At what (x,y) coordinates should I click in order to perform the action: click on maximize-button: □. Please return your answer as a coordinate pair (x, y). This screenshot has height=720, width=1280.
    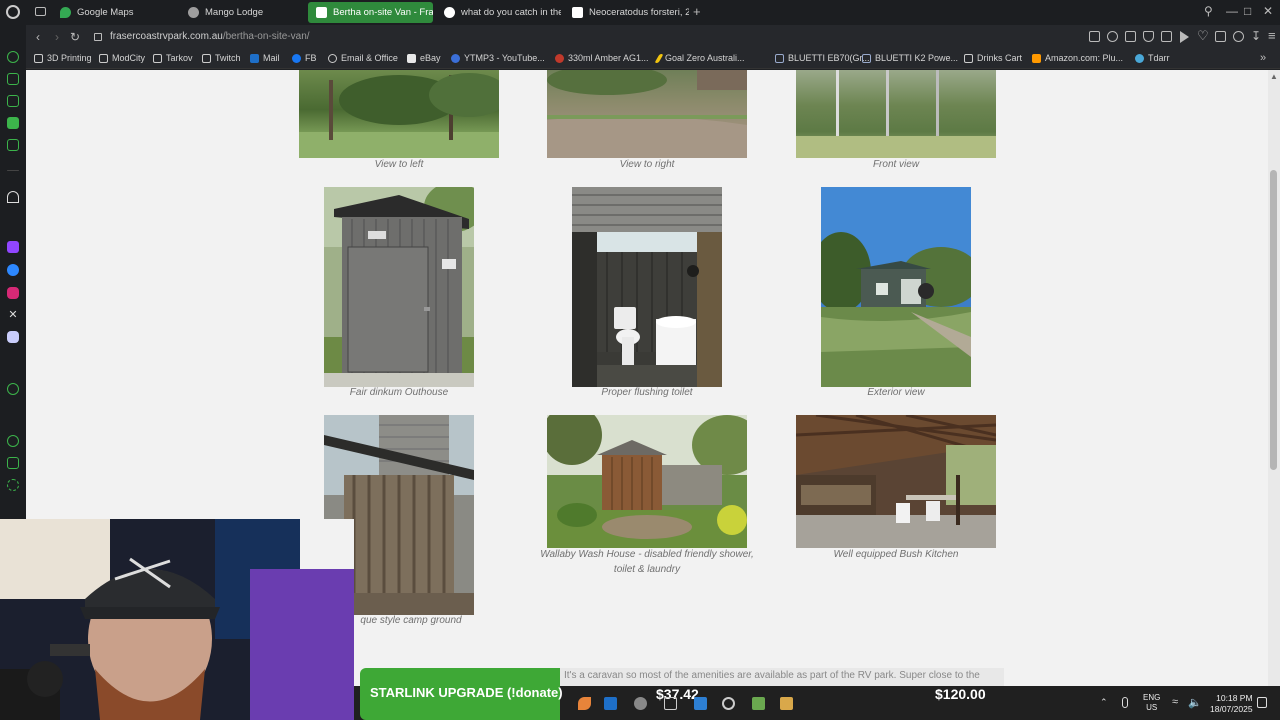
    Looking at the image, I should click on (1247, 11).